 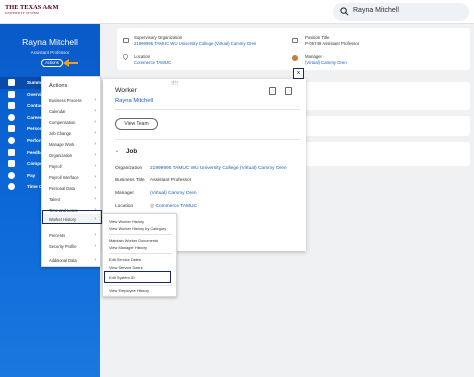 What do you see at coordinates (72, 217) in the screenshot?
I see `worker-history-highlight` at bounding box center [72, 217].